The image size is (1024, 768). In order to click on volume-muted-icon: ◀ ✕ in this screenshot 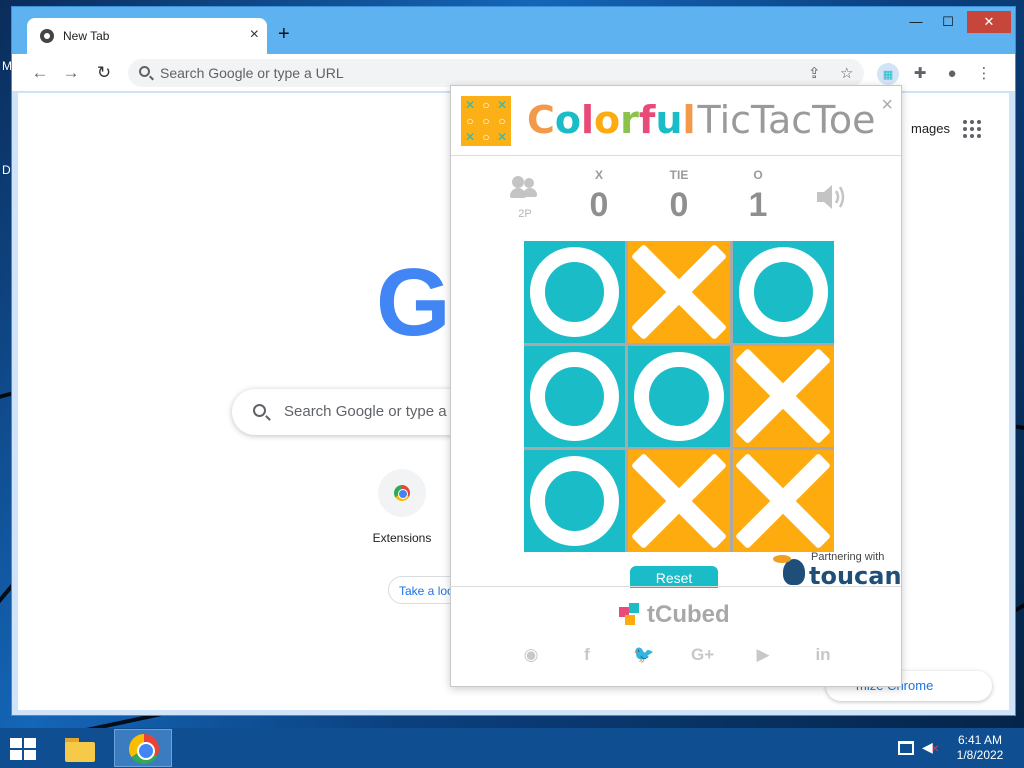, I will do `click(930, 747)`.